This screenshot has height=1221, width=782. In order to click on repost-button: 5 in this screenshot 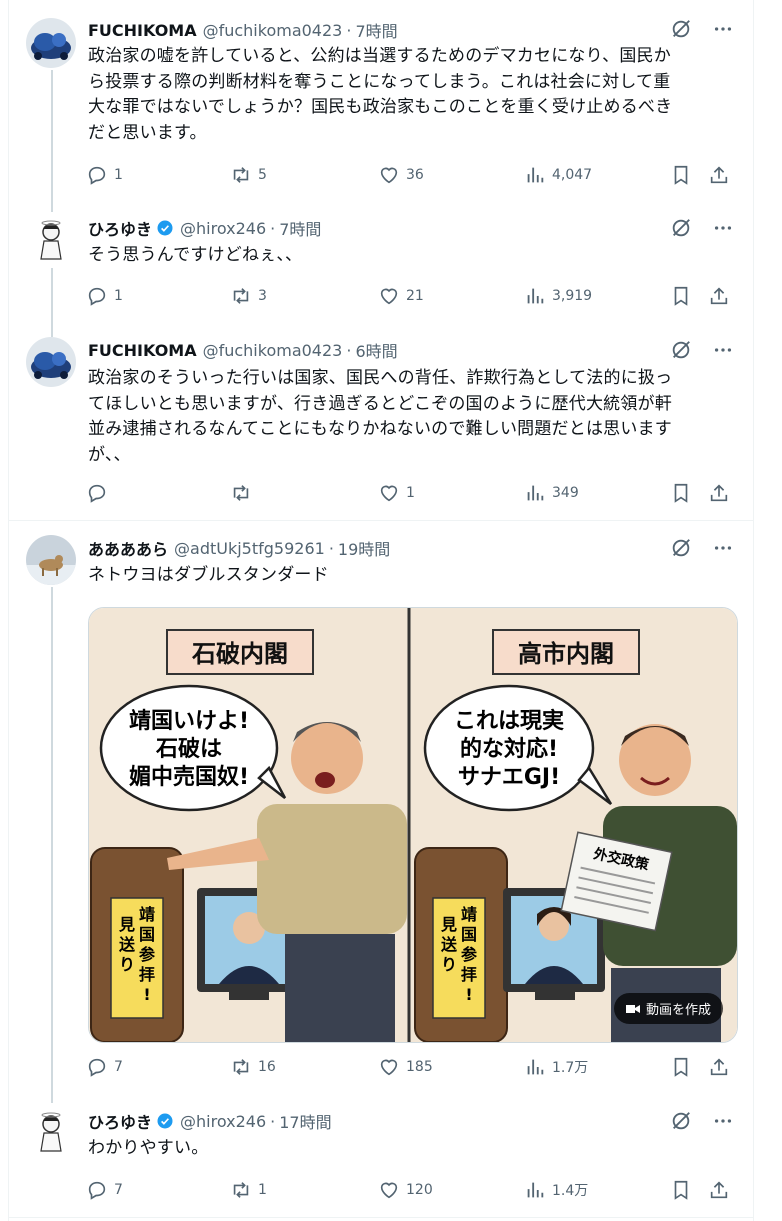, I will do `click(248, 175)`.